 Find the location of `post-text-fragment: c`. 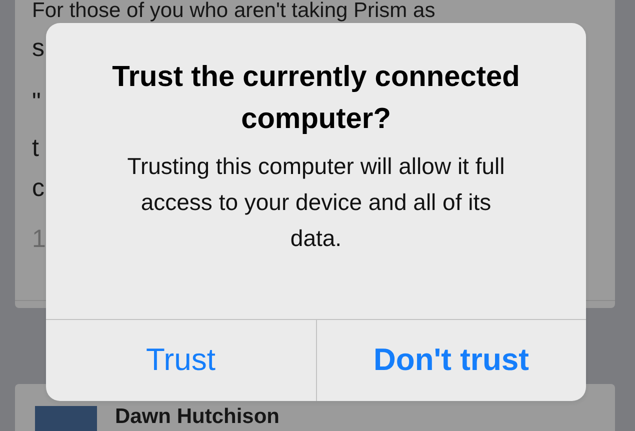

post-text-fragment: c is located at coordinates (38, 189).